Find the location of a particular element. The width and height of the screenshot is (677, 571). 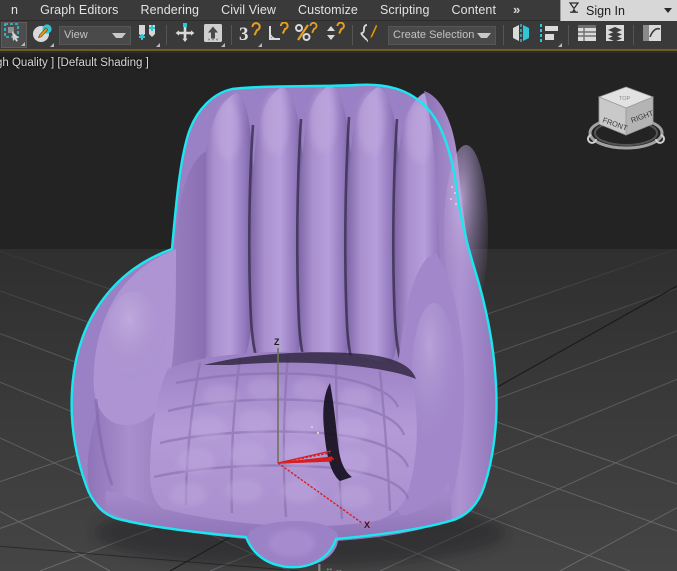

gizmo-axis-z: Z is located at coordinates (277, 400).